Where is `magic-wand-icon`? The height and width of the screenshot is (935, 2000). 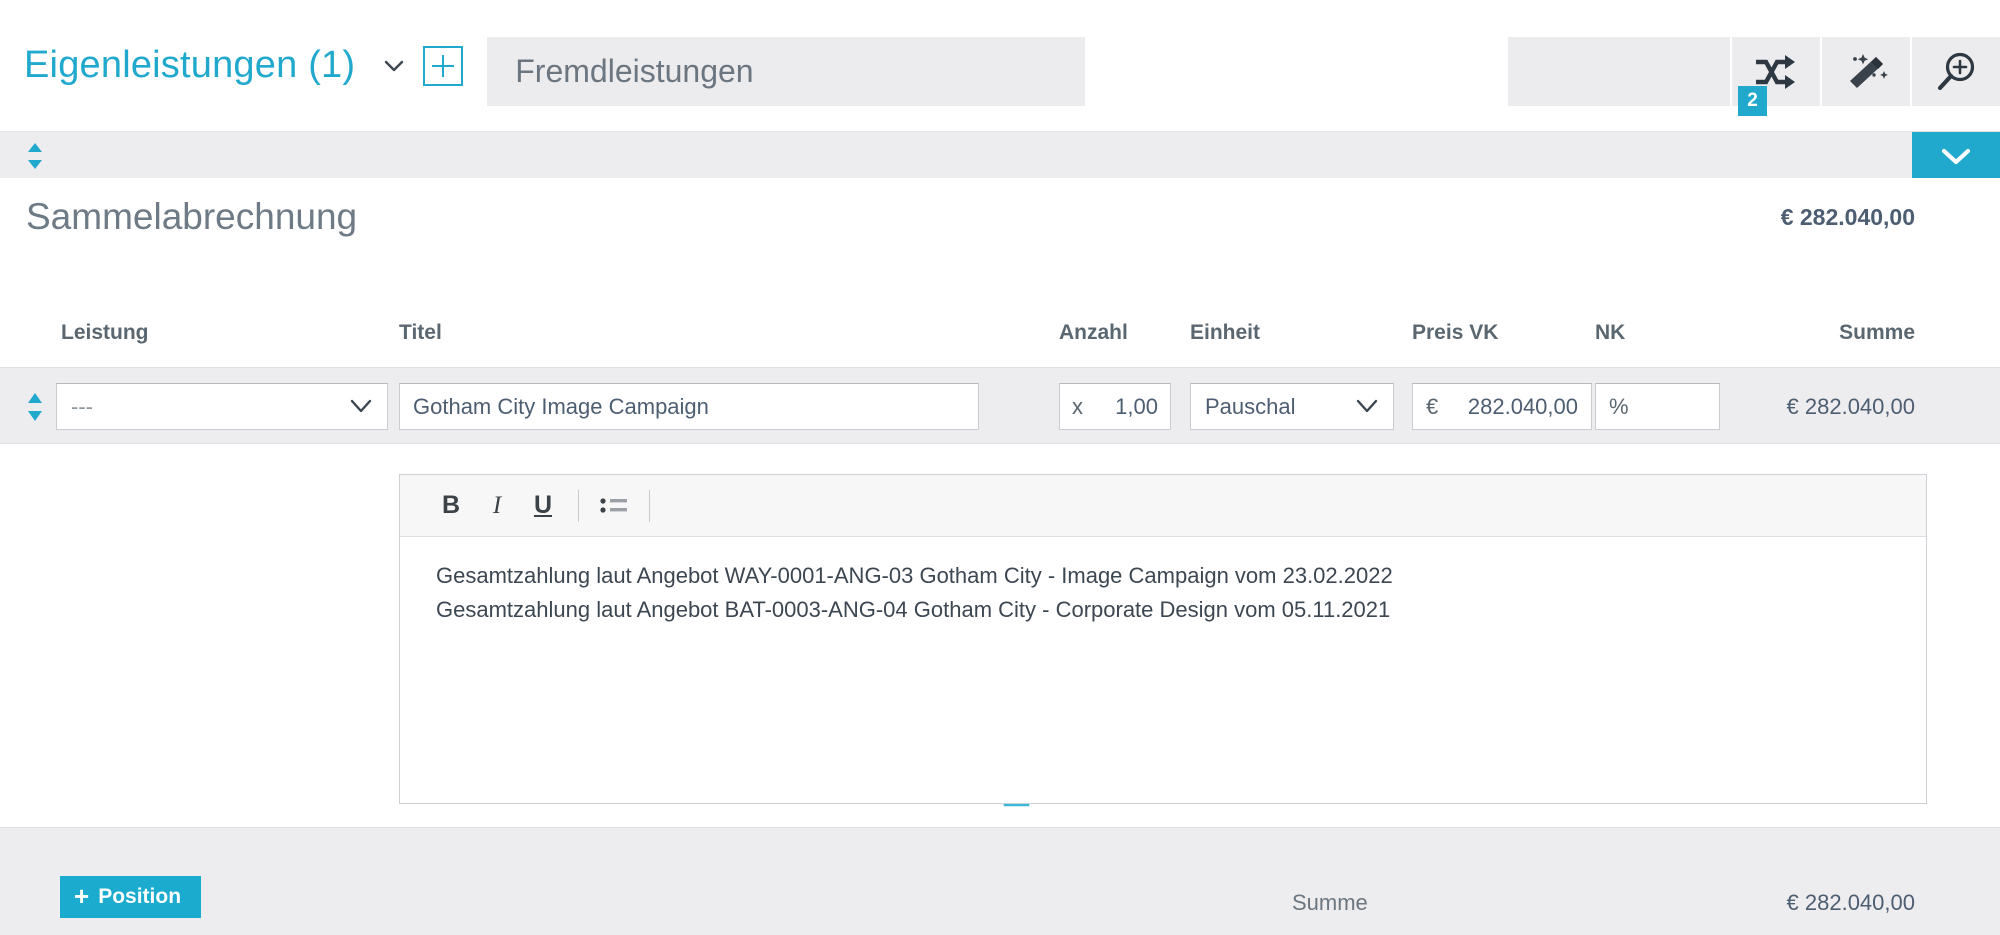 magic-wand-icon is located at coordinates (1869, 70).